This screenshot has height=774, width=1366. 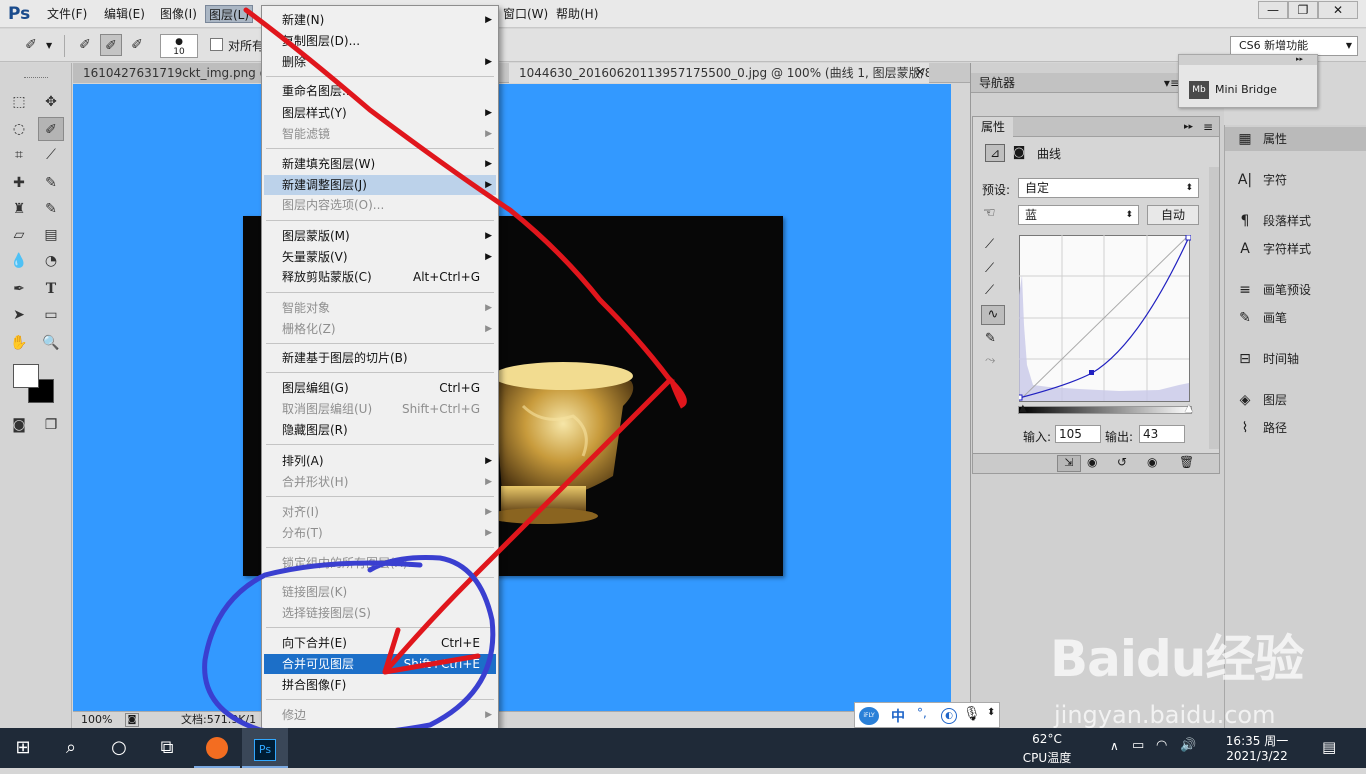 What do you see at coordinates (1173, 215) in the screenshot?
I see `auto-button: 自动` at bounding box center [1173, 215].